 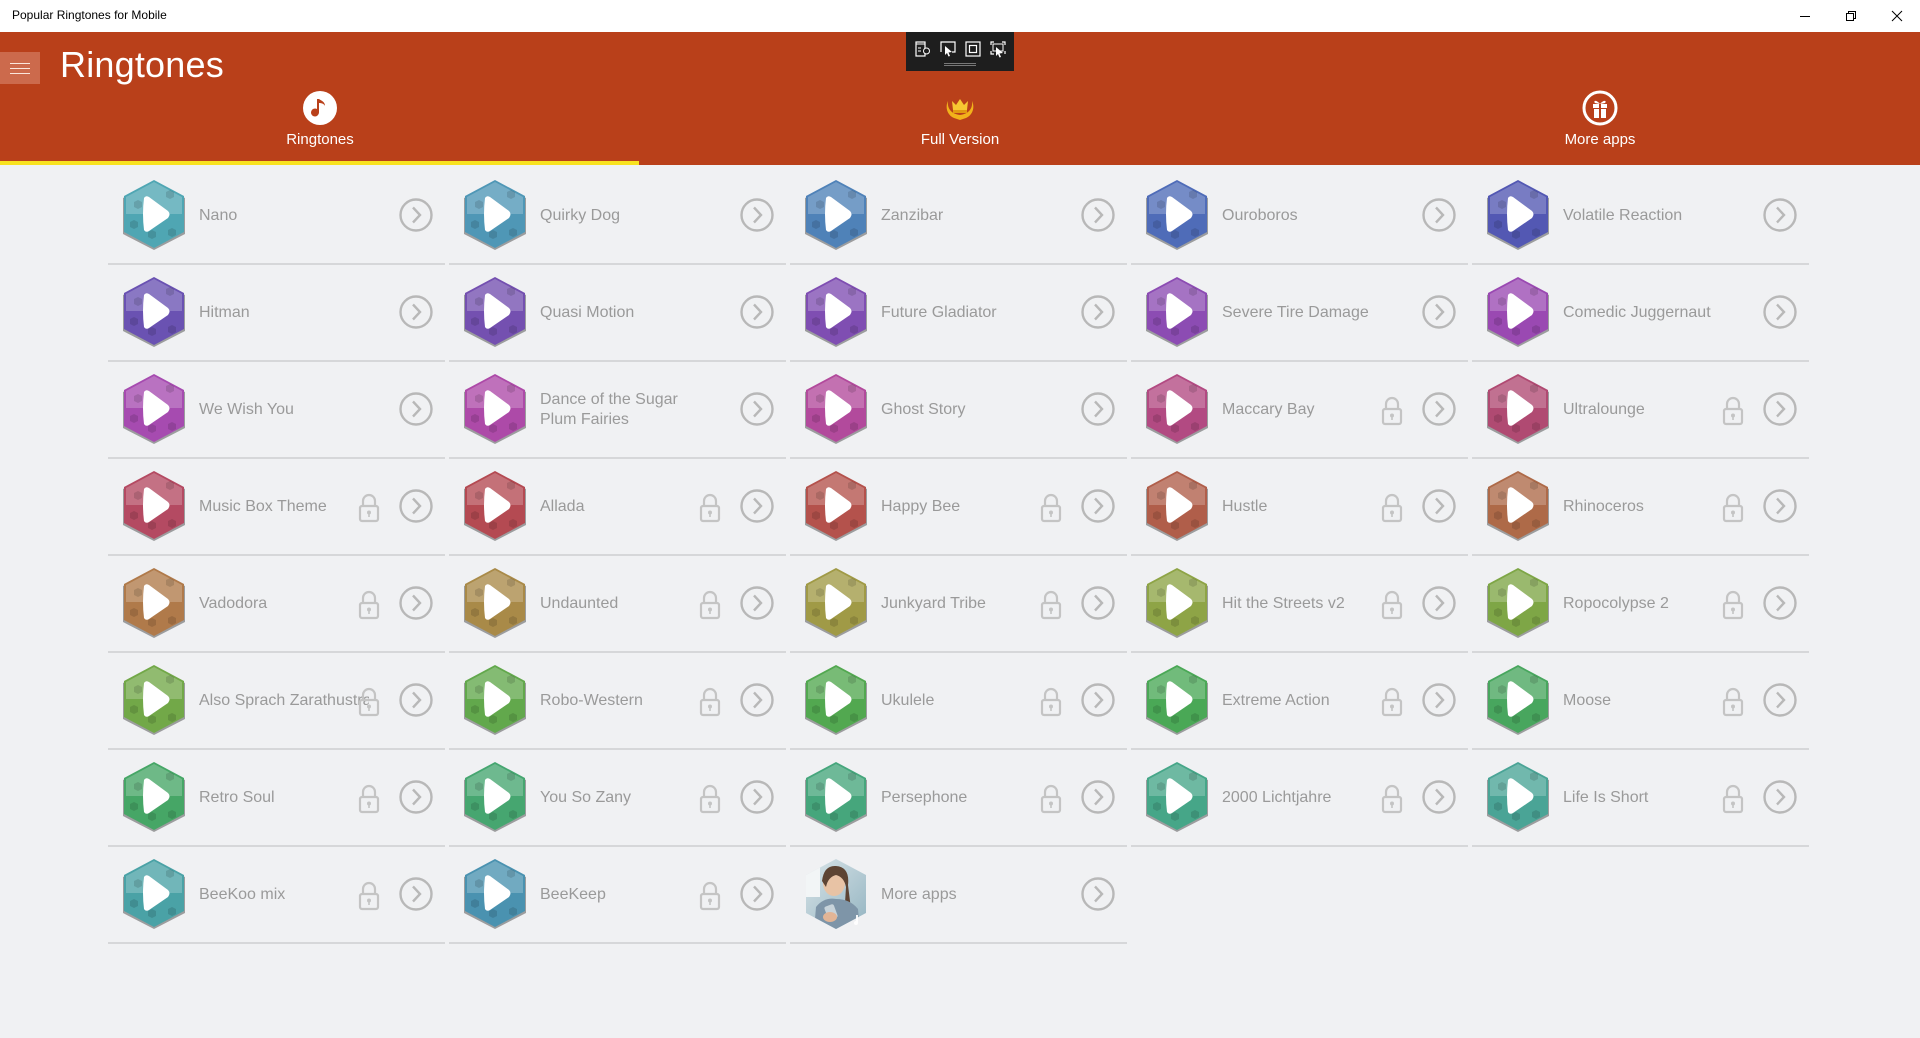 I want to click on ringtone-item: Undaunted, so click(x=617, y=604).